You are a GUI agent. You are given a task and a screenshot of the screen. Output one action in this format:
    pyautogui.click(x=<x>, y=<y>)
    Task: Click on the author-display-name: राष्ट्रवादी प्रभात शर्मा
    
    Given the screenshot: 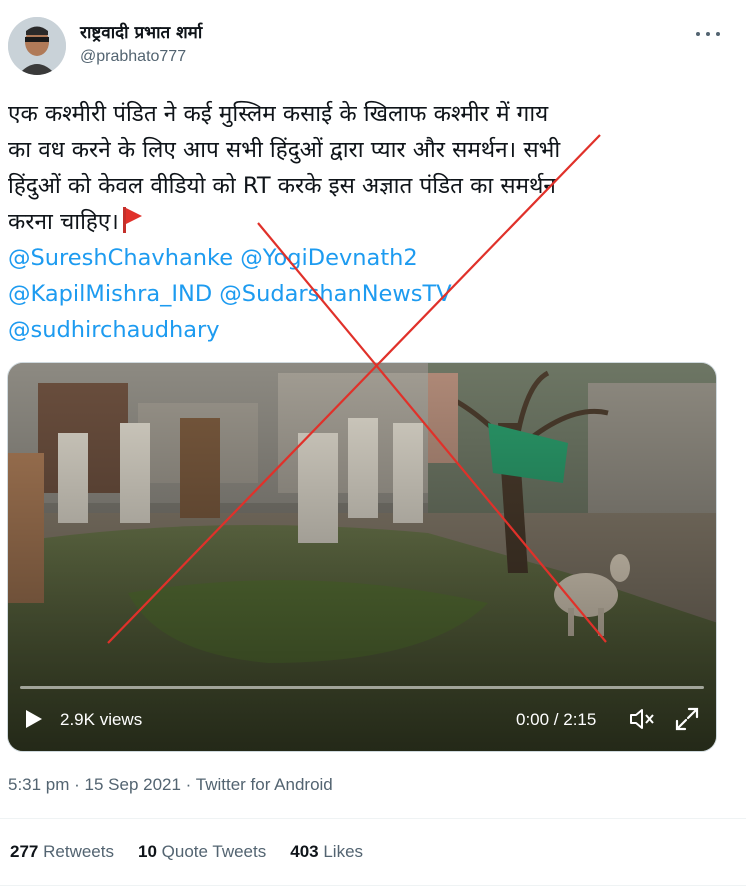 What is the action you would take?
    pyautogui.click(x=141, y=31)
    